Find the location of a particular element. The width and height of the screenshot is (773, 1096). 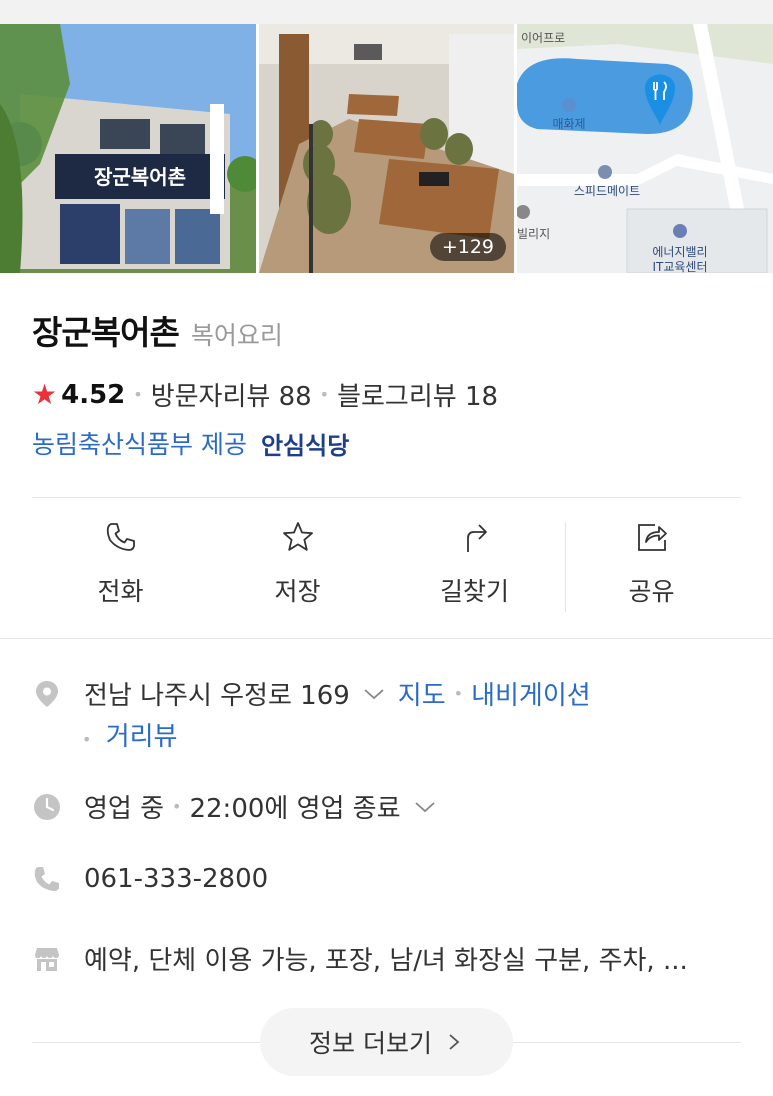

navigation-link: 내비게이션 is located at coordinates (531, 693).